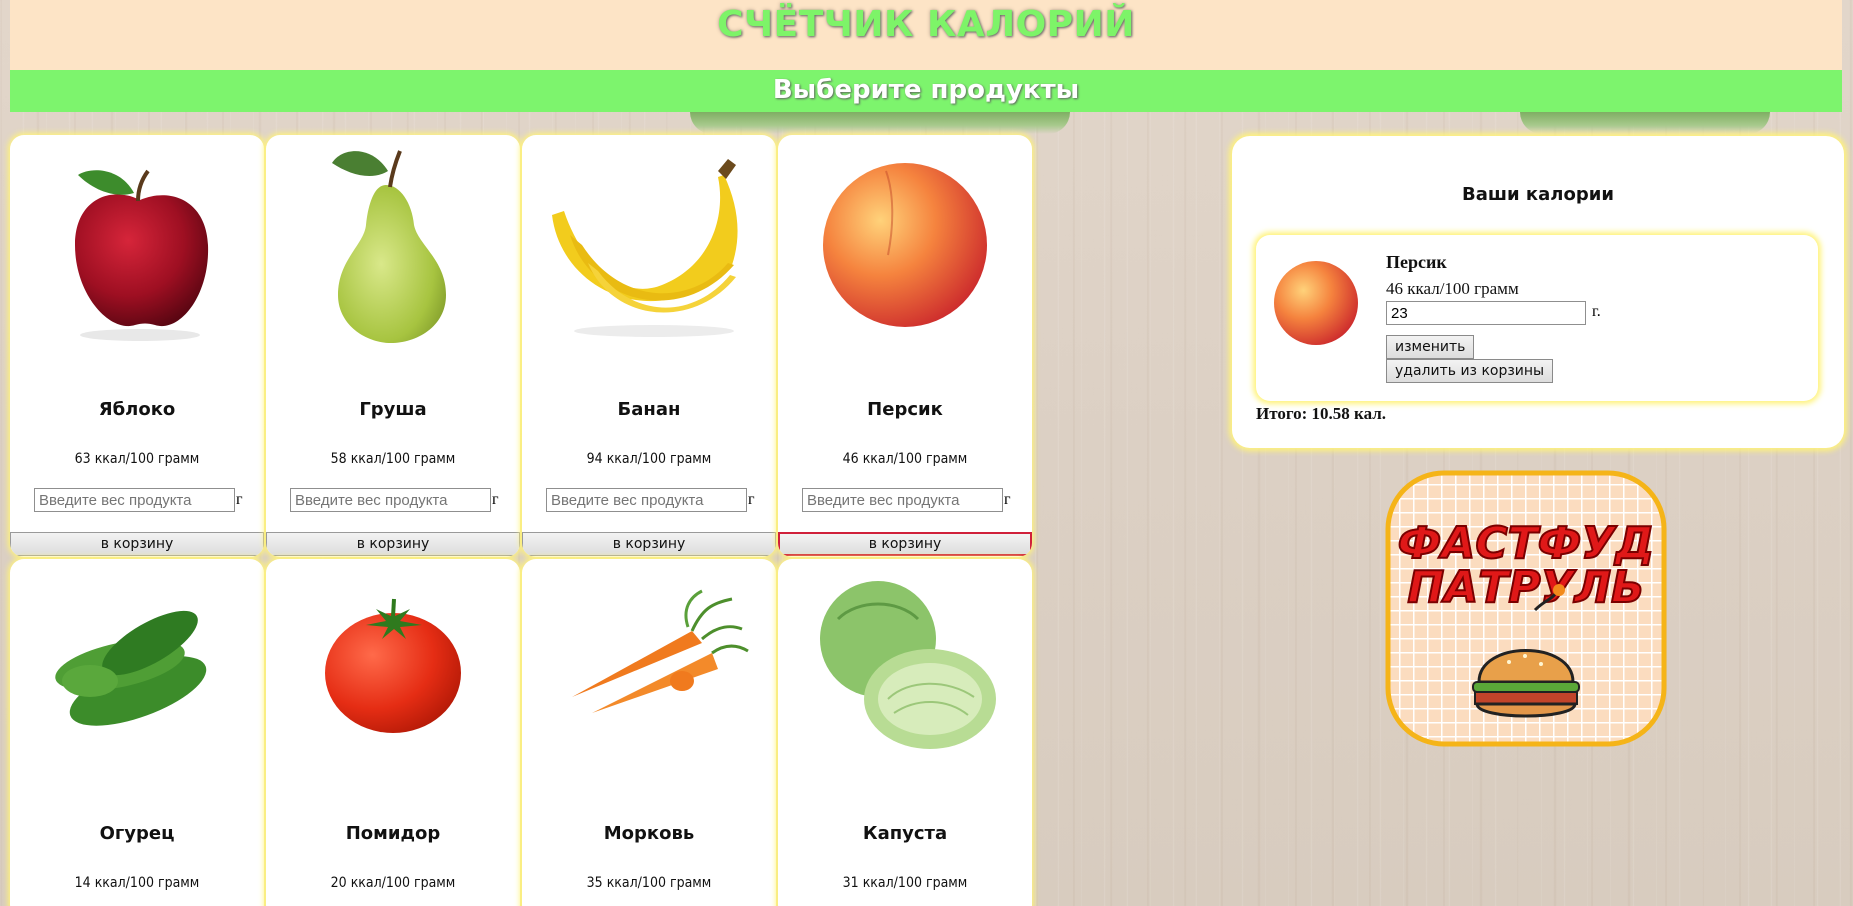 This screenshot has width=1853, height=906. I want to click on banana-image, so click(645, 248).